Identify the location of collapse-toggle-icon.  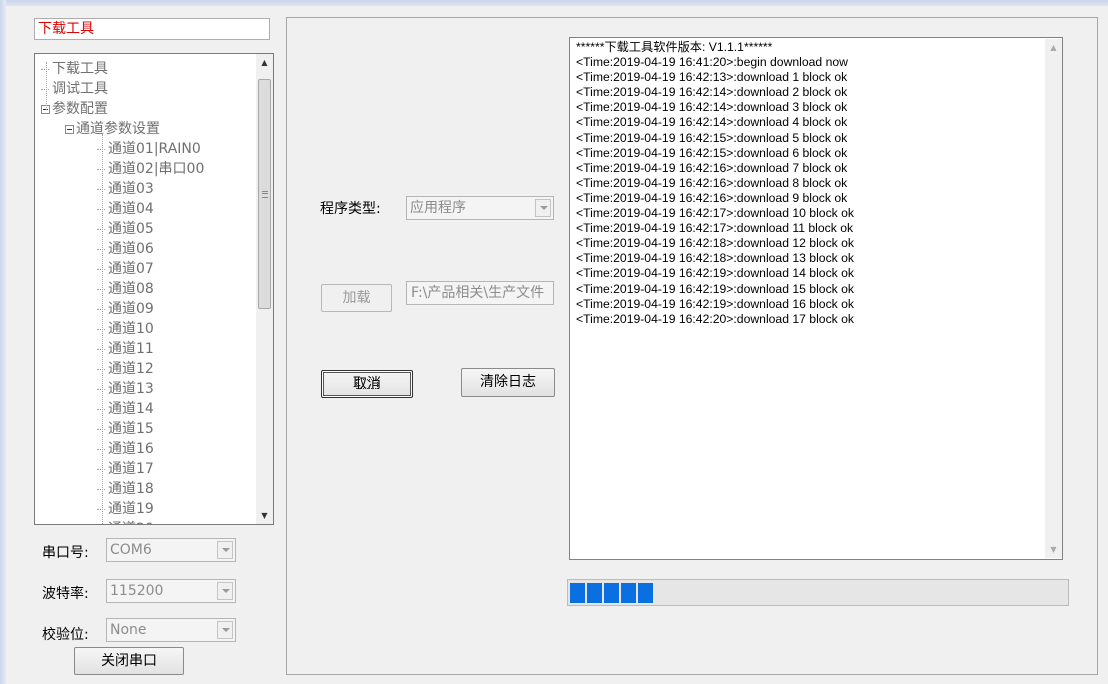
(69, 129).